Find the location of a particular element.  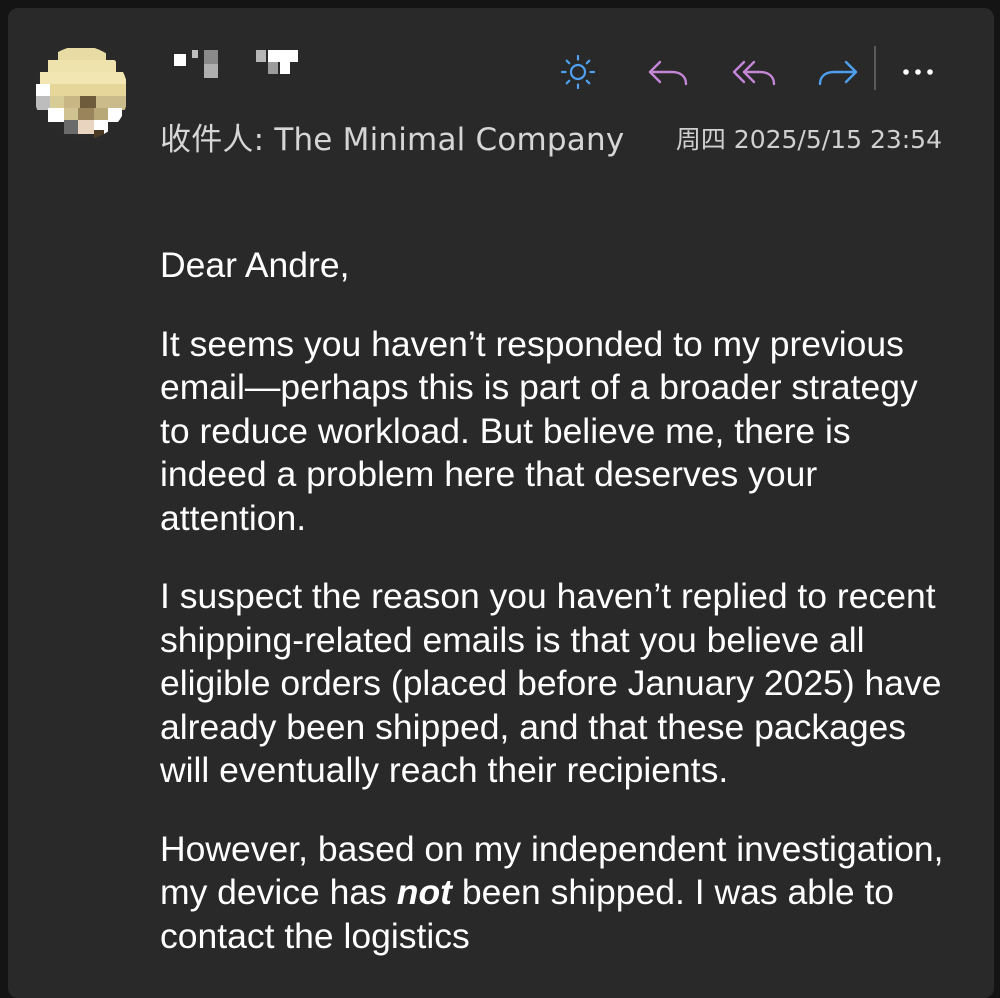

email-emphasis: not is located at coordinates (424, 892).